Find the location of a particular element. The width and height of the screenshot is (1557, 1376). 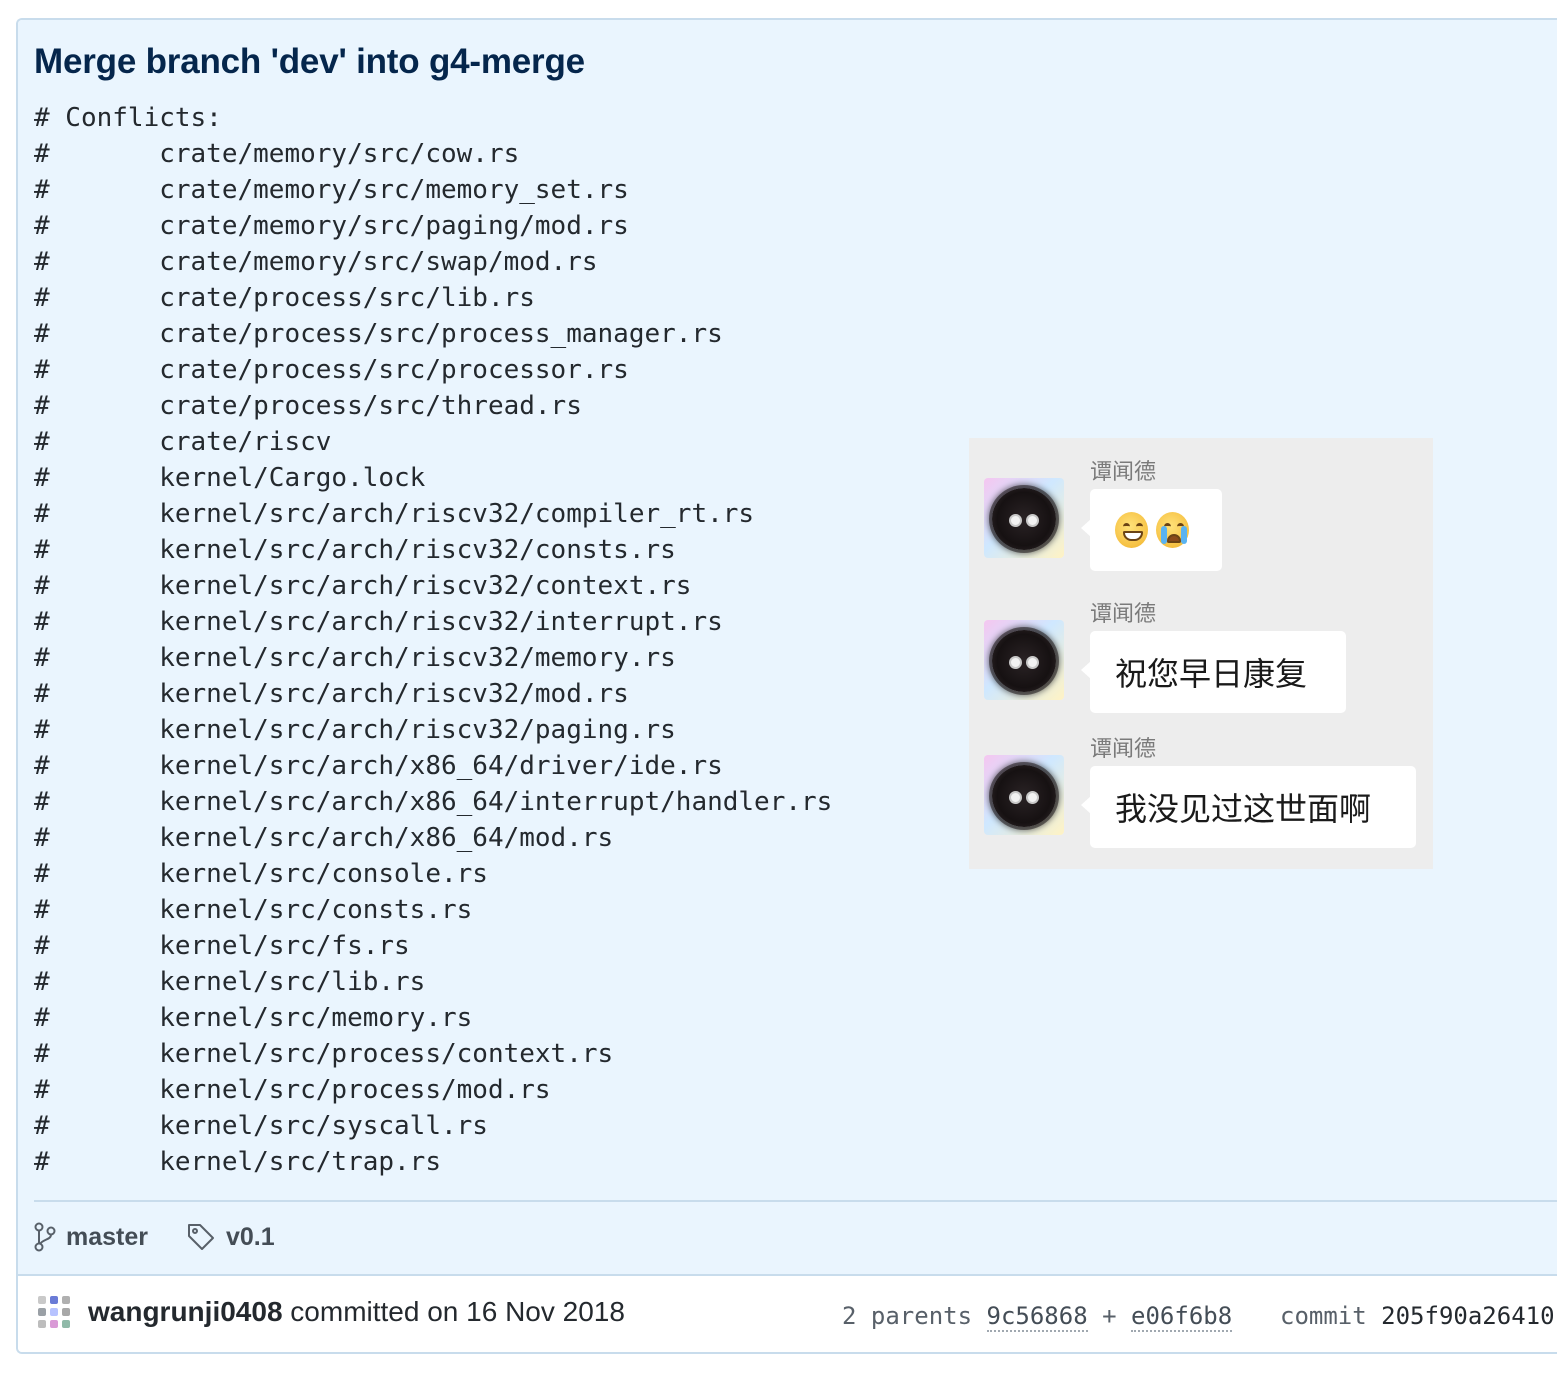

commit-label: commit is located at coordinates (1323, 1316).